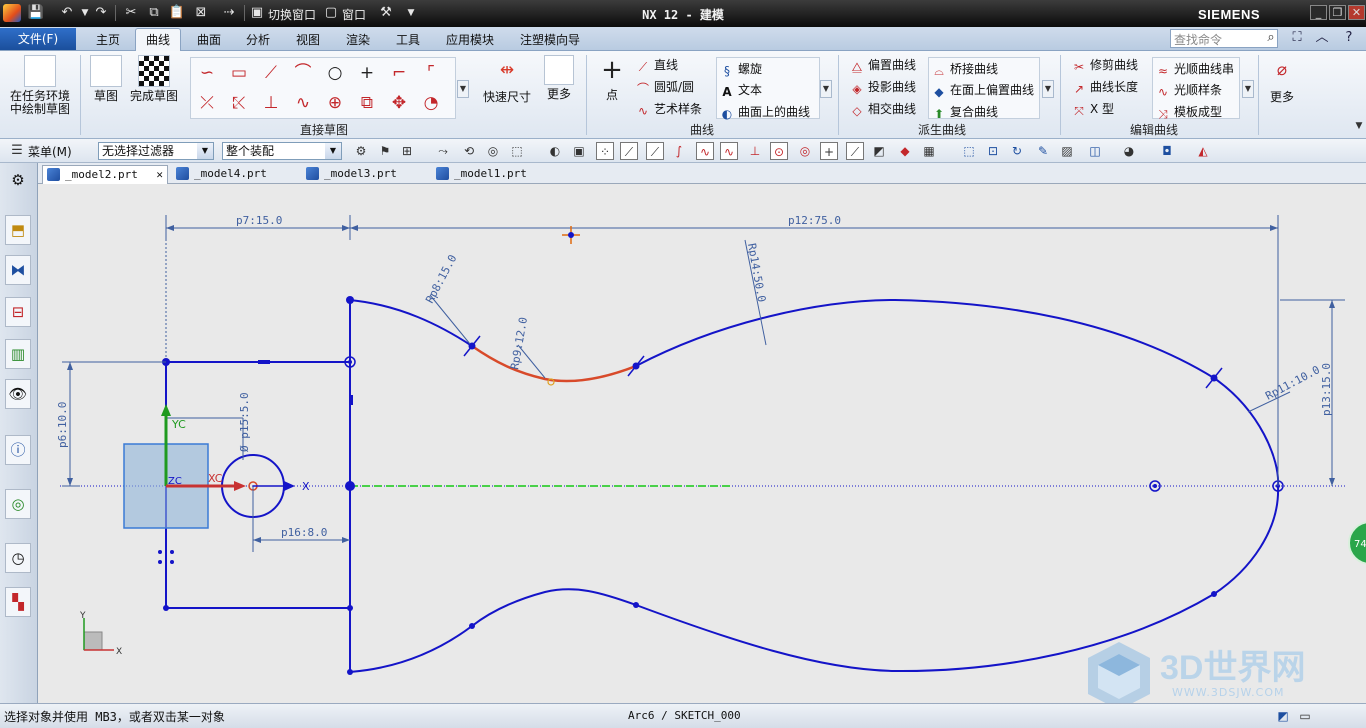  Describe the element at coordinates (1318, 12) in the screenshot. I see `minimize-button: _` at that location.